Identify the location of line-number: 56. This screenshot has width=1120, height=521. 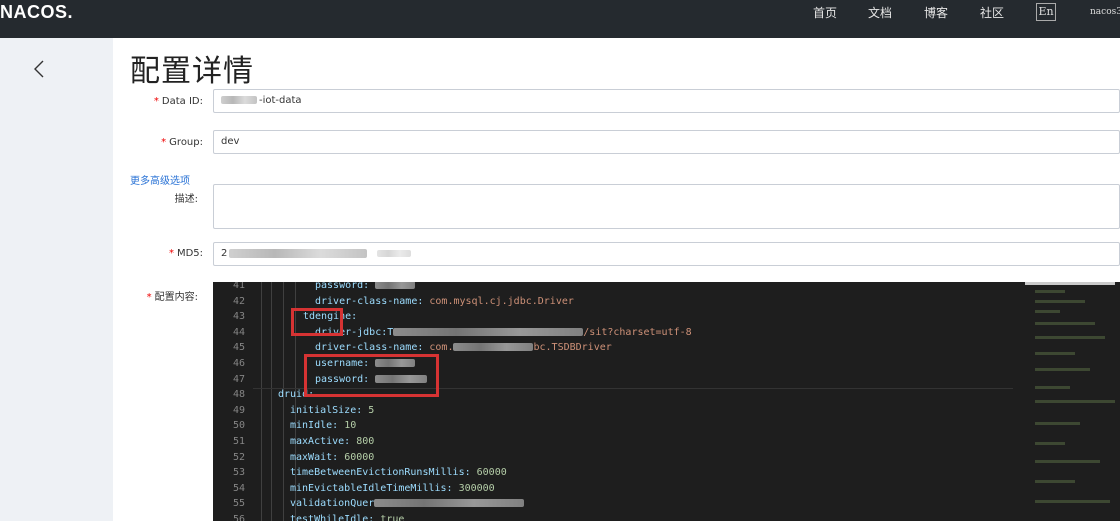
(238, 517).